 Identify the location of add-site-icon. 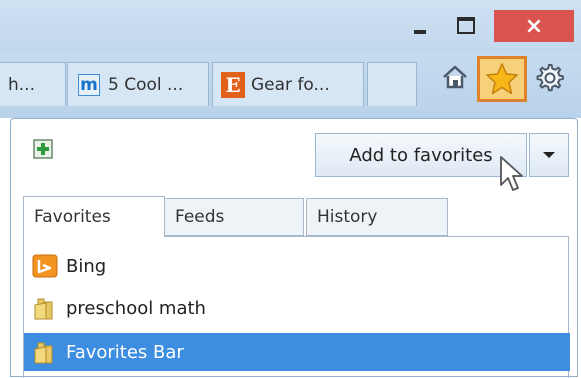
(43, 149).